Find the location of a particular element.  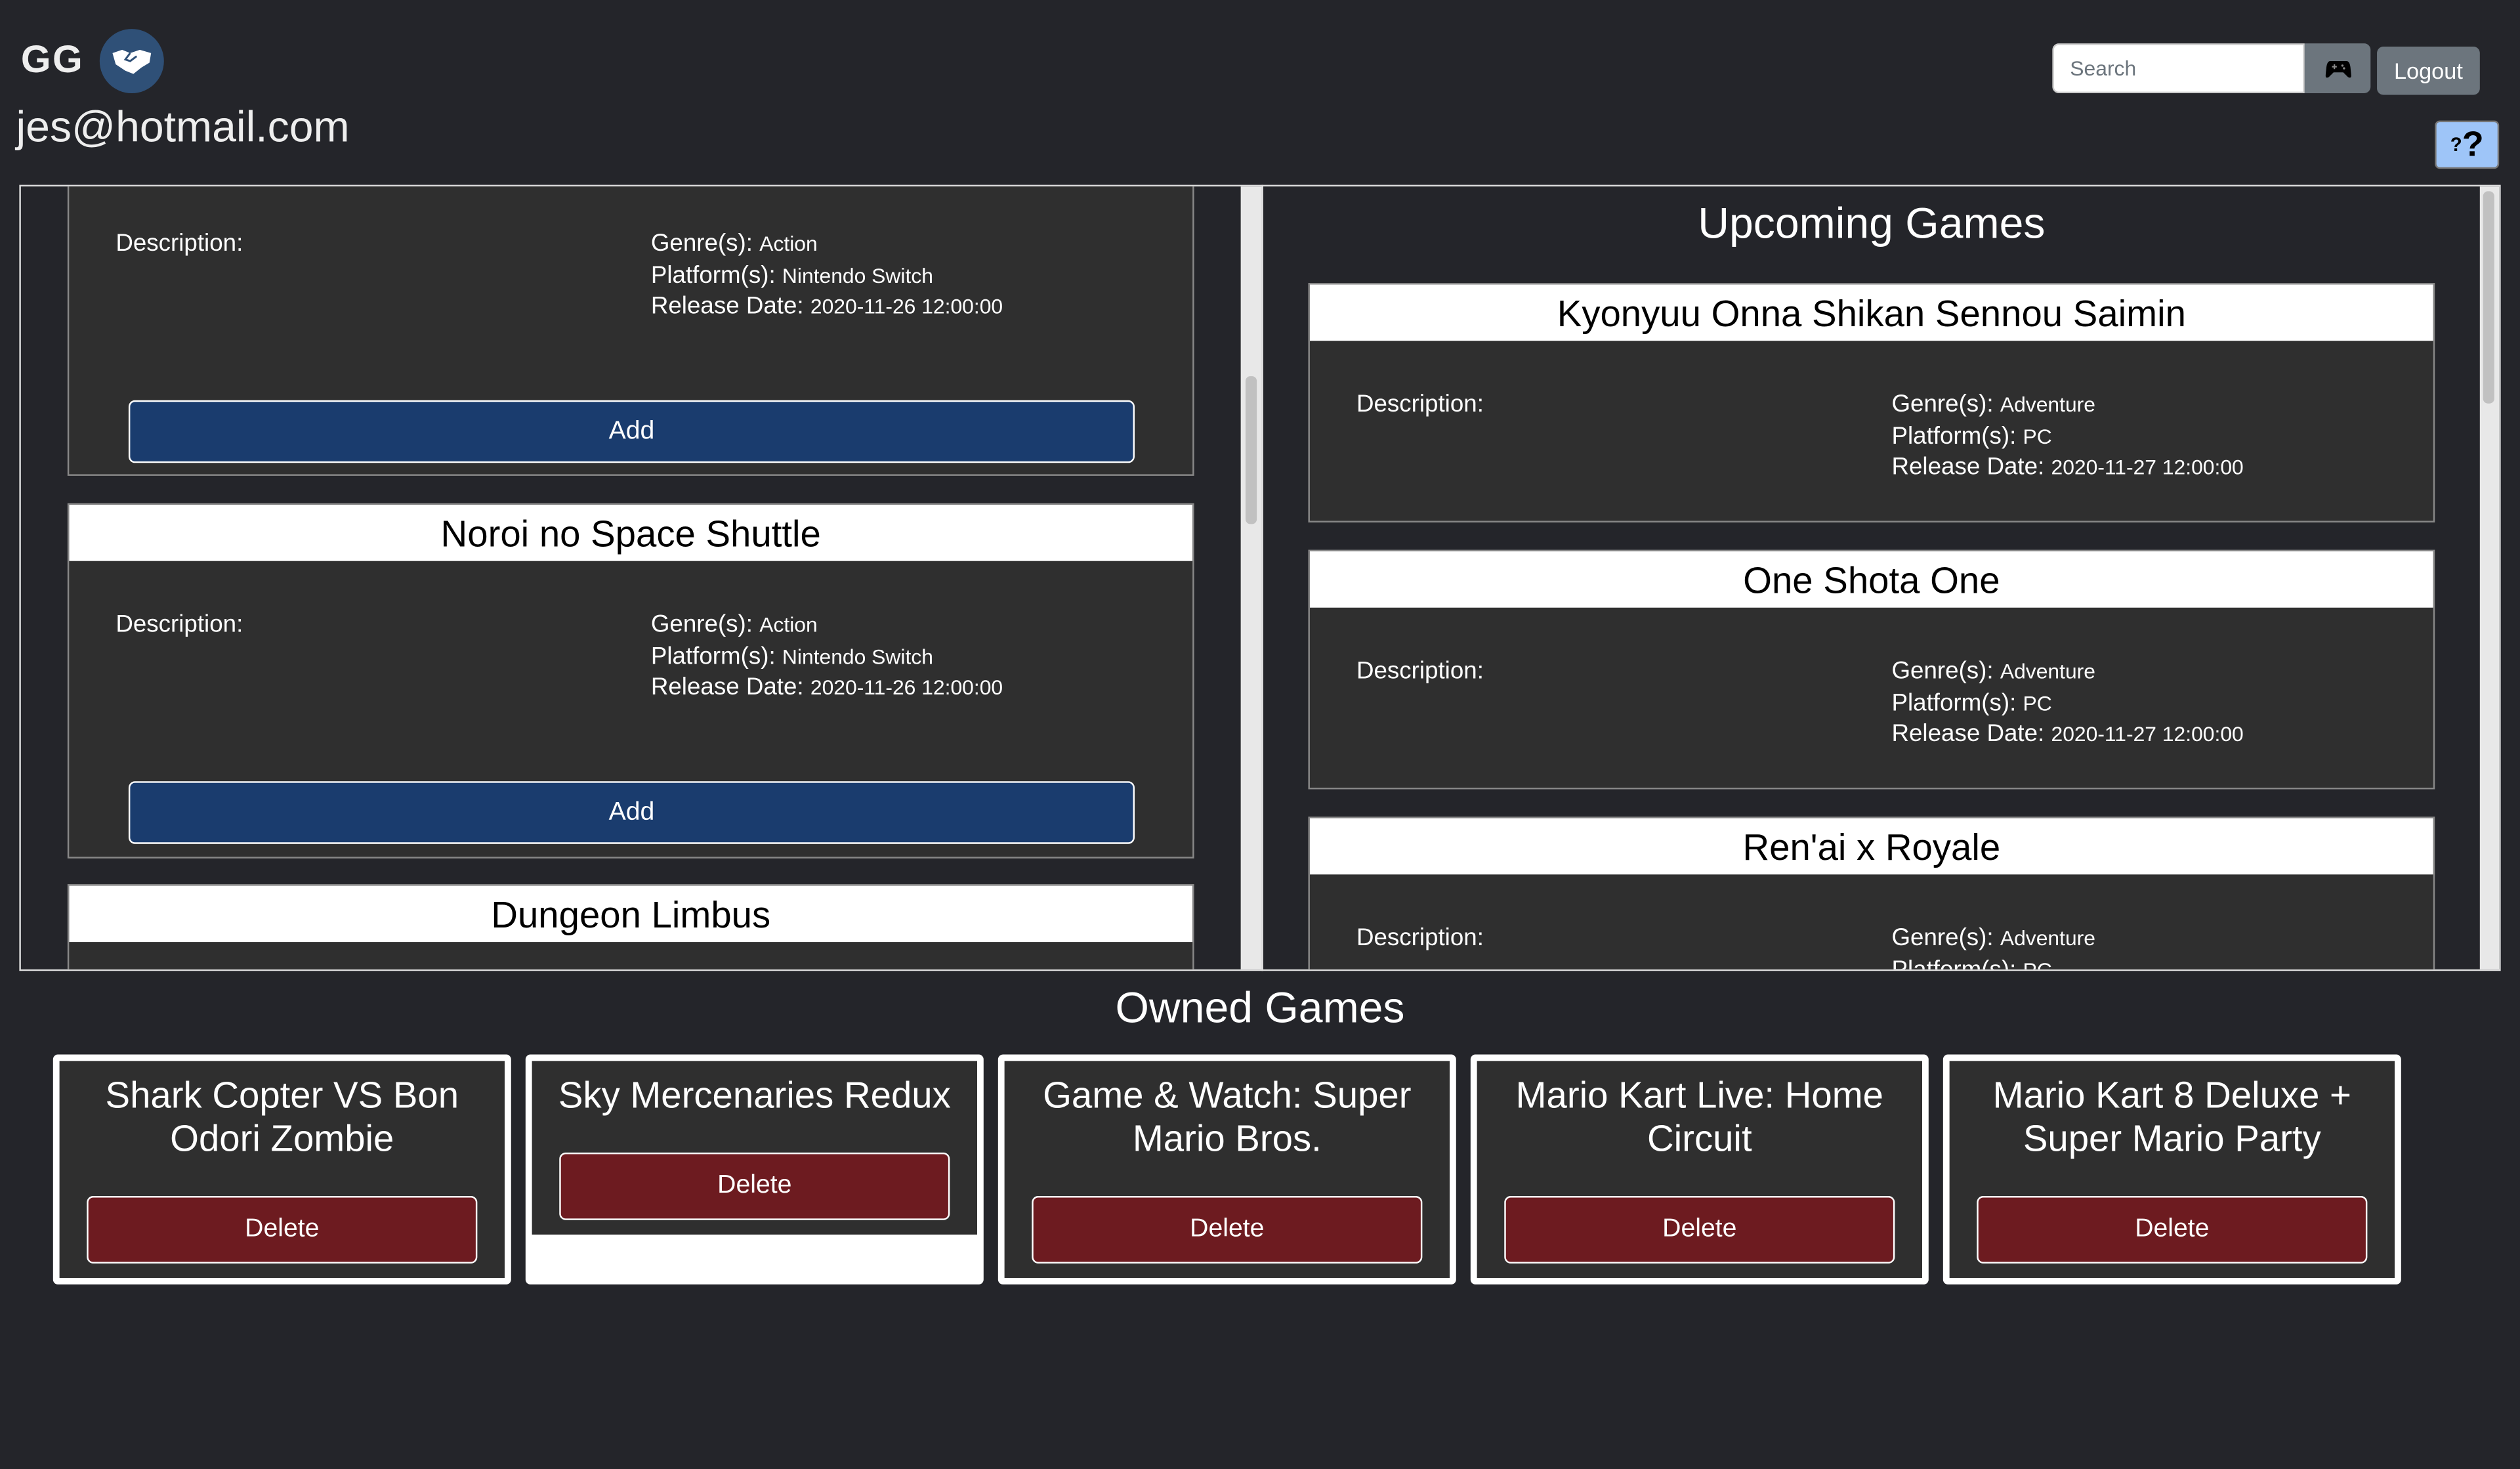

help-button: ?? is located at coordinates (2467, 144).